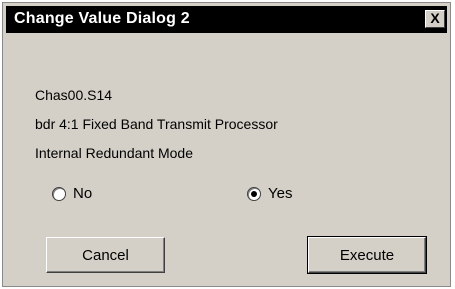 The image size is (455, 289). Describe the element at coordinates (280, 193) in the screenshot. I see `radio-yes-label: Yes` at that location.